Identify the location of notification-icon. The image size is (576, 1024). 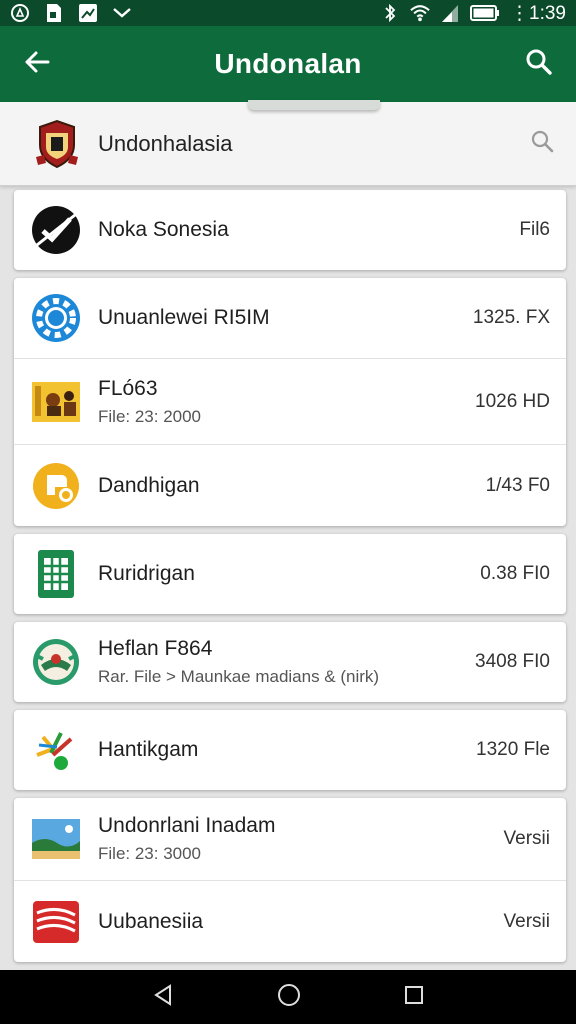
(20, 13).